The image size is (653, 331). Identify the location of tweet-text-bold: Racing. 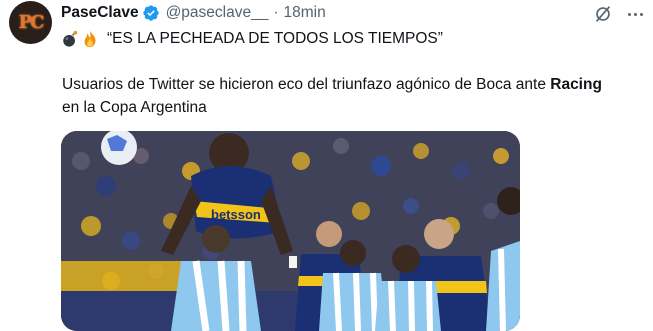
(576, 84).